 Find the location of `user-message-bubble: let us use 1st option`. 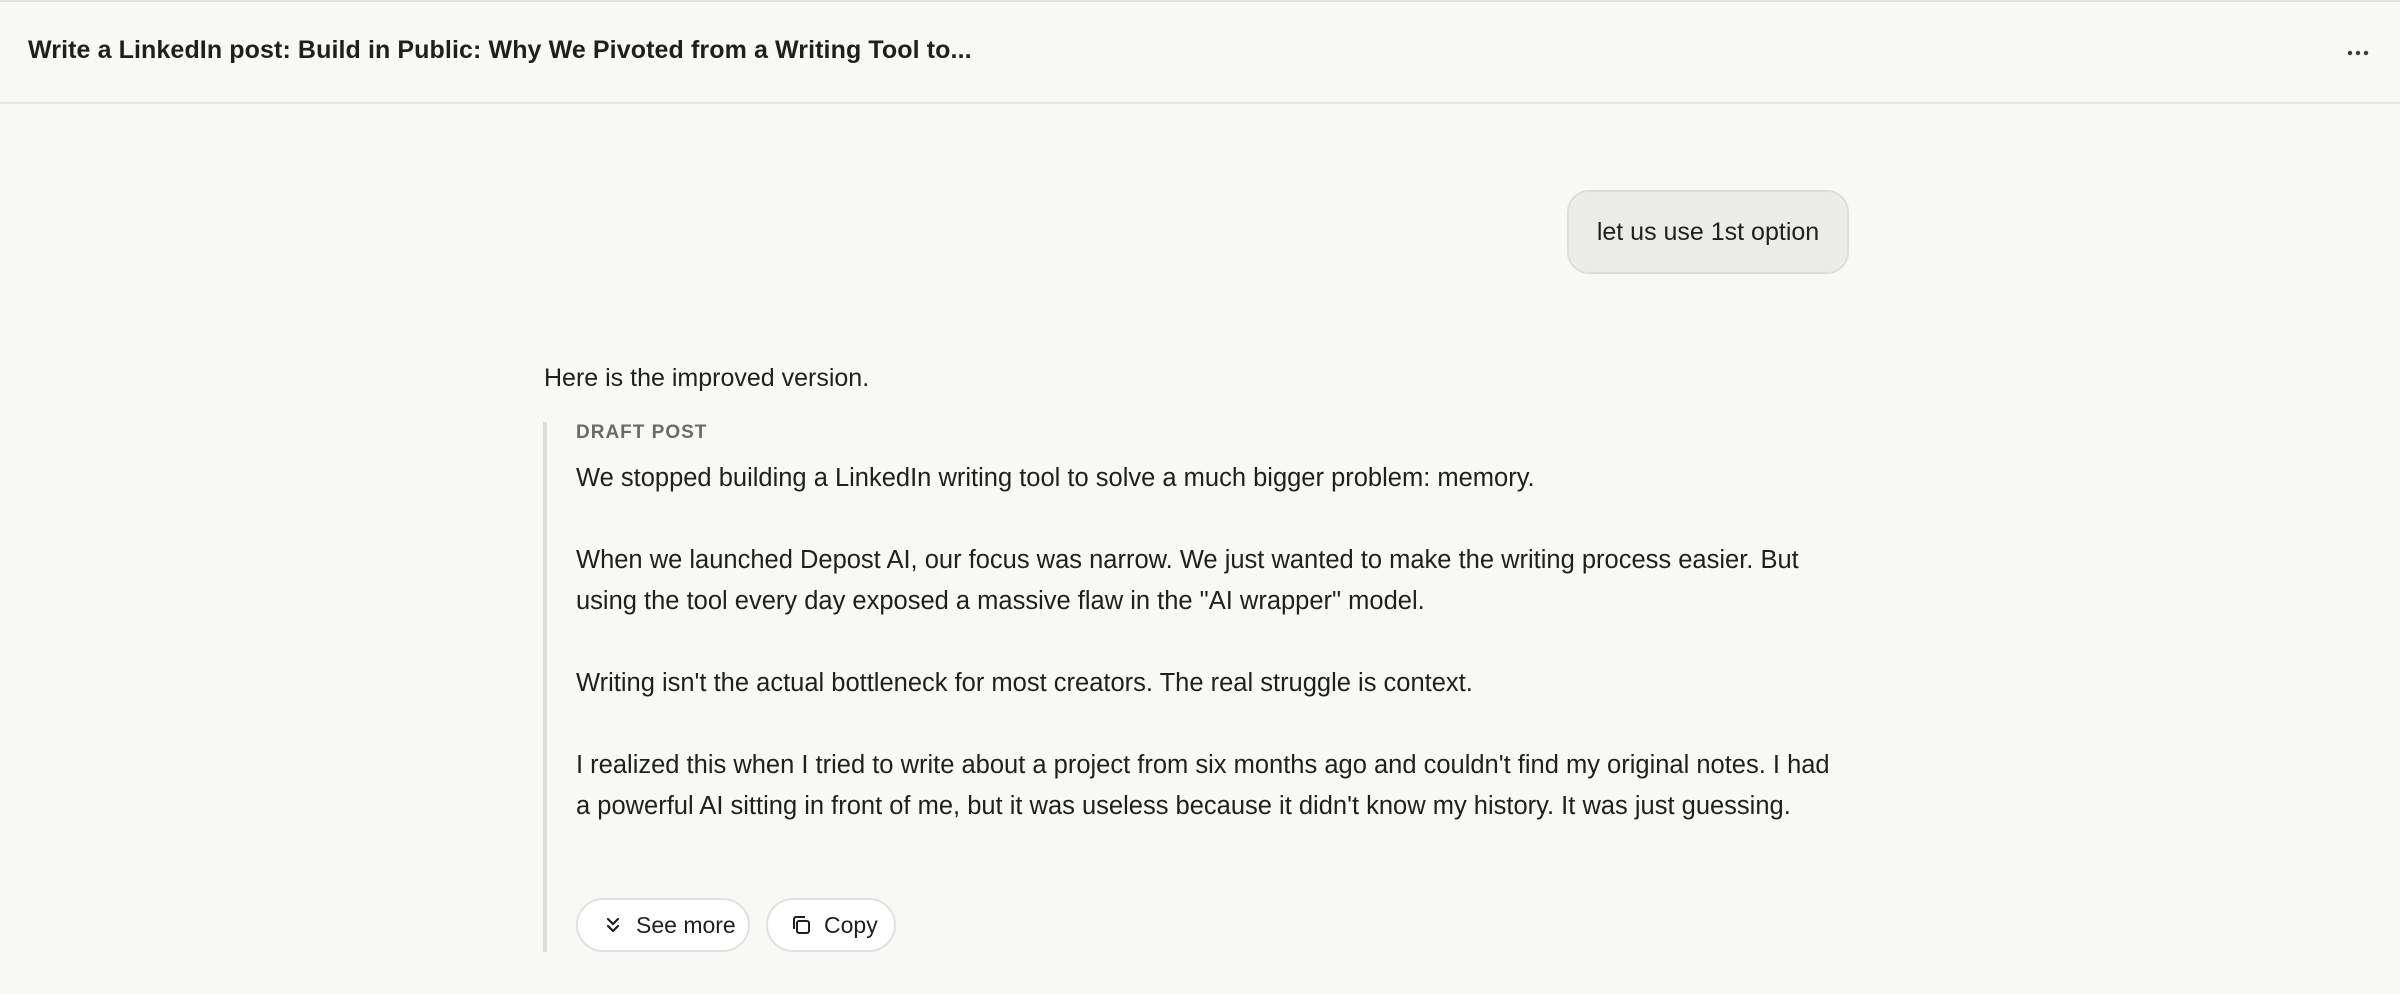

user-message-bubble: let us use 1st option is located at coordinates (1708, 232).